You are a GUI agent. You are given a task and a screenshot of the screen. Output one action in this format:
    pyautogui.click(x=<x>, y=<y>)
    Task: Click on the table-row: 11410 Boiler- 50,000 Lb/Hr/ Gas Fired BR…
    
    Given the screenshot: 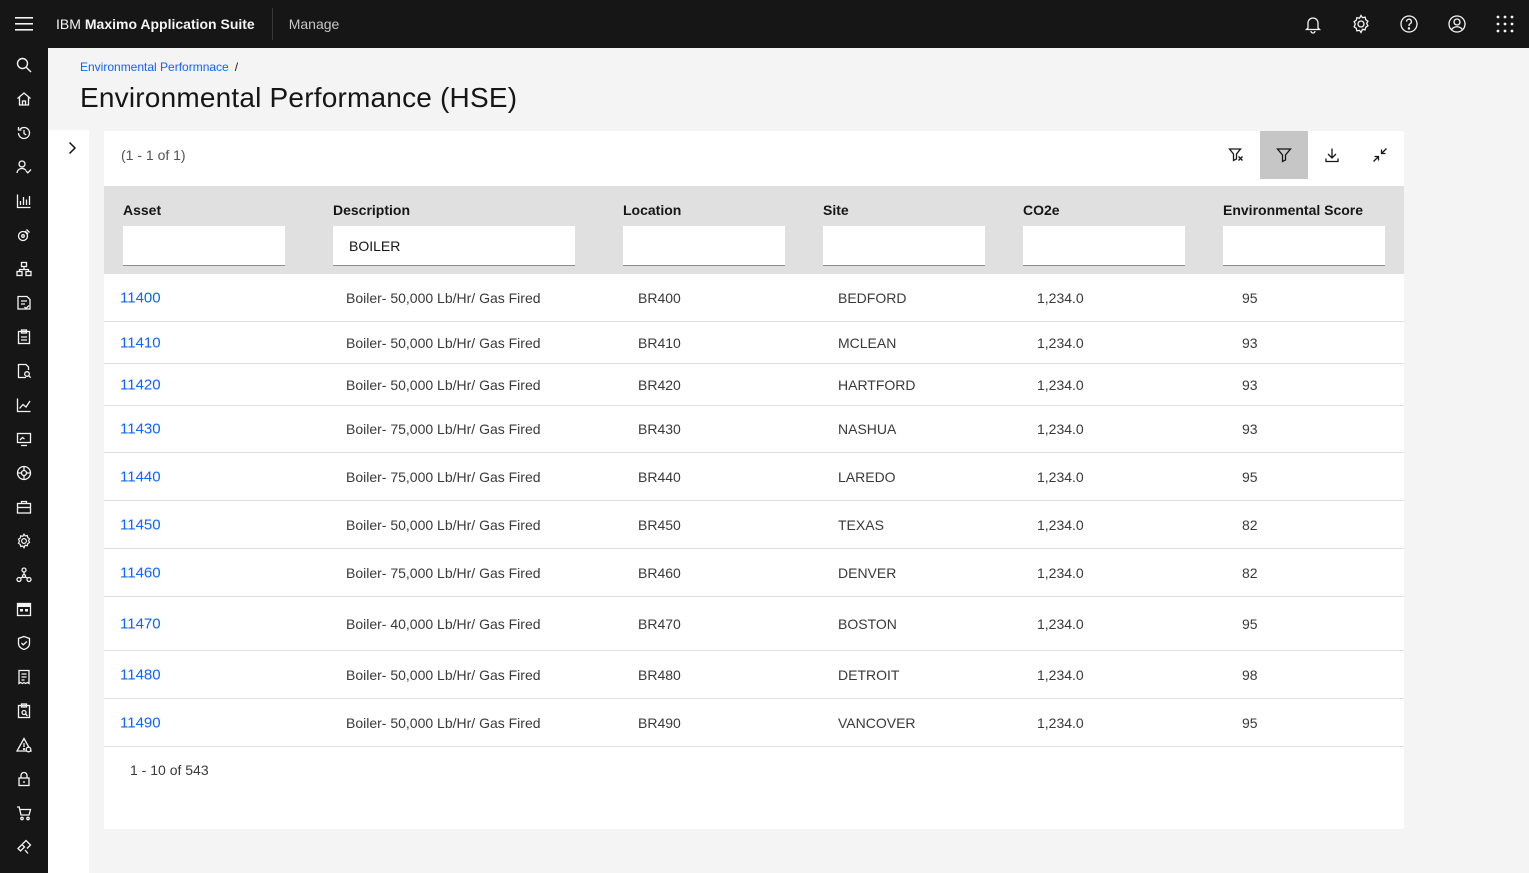 What is the action you would take?
    pyautogui.click(x=754, y=343)
    